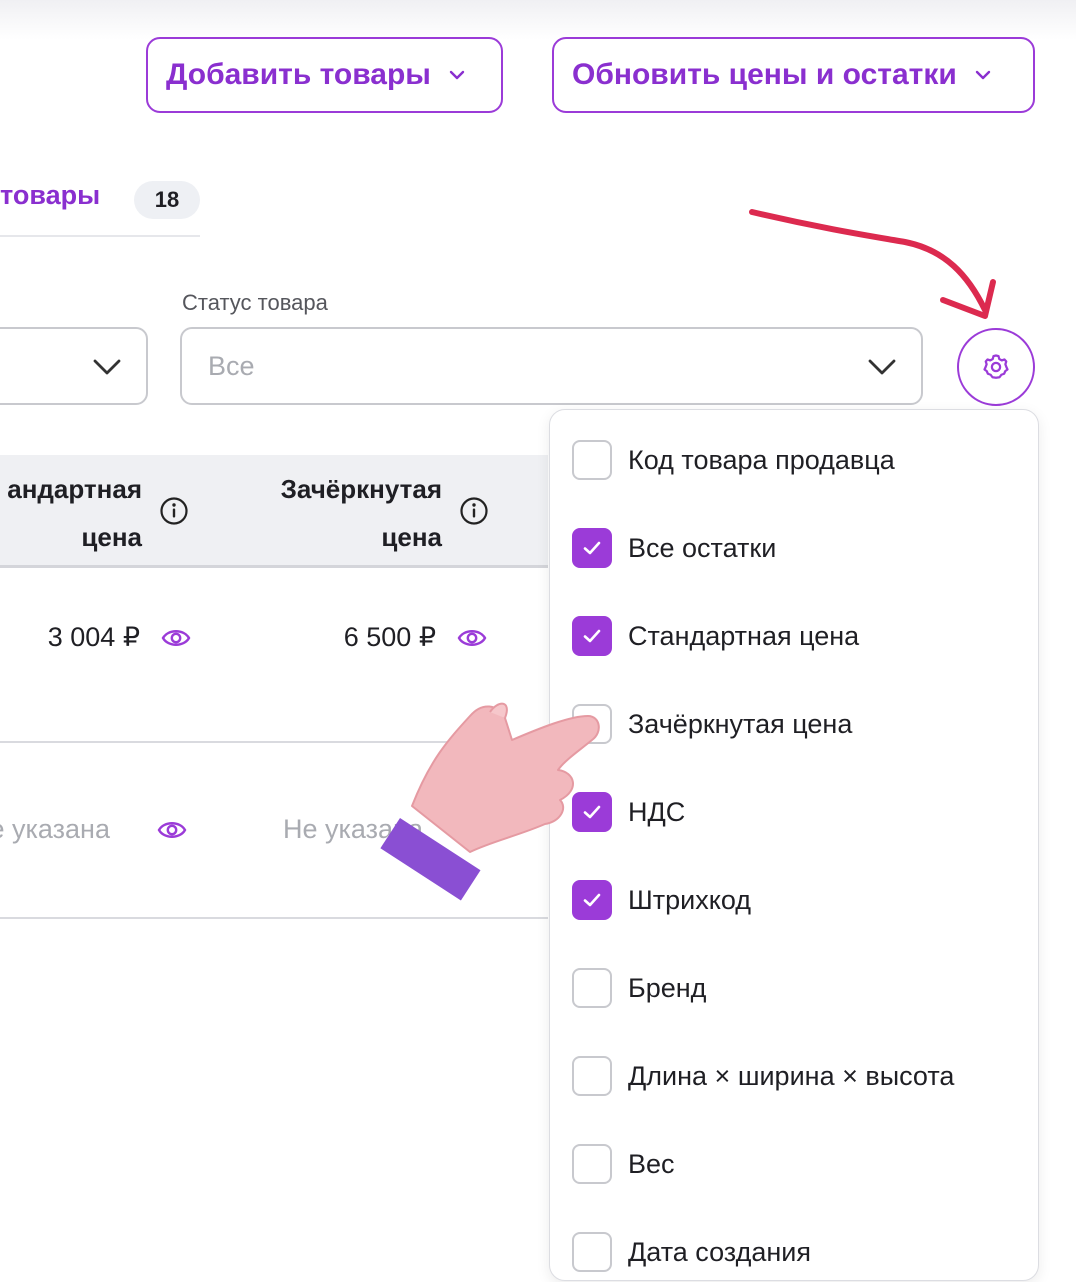 The height and width of the screenshot is (1282, 1076). Describe the element at coordinates (719, 1251) in the screenshot. I see `column-option-label: Дата создания` at that location.